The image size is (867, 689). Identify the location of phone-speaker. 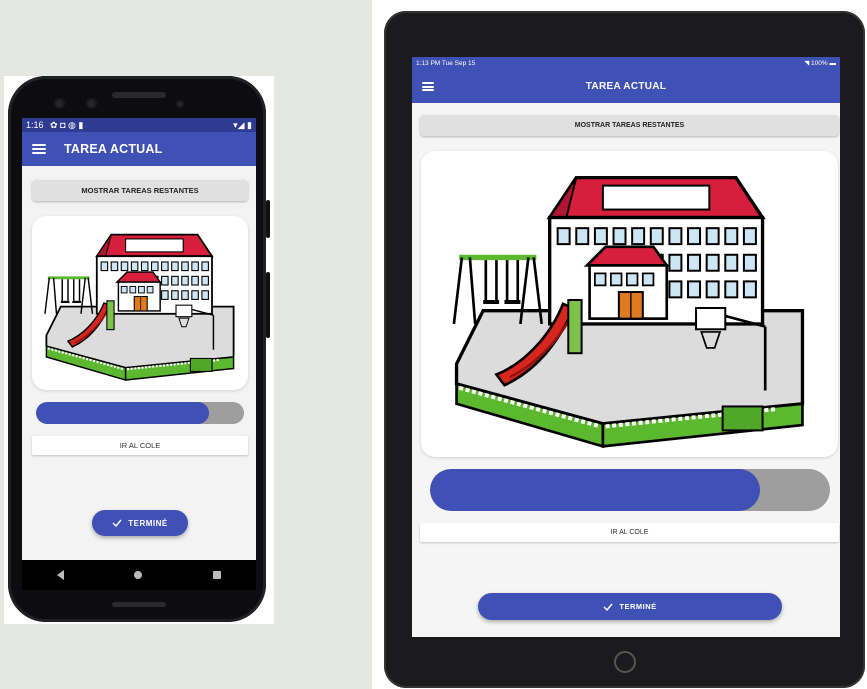
(139, 604).